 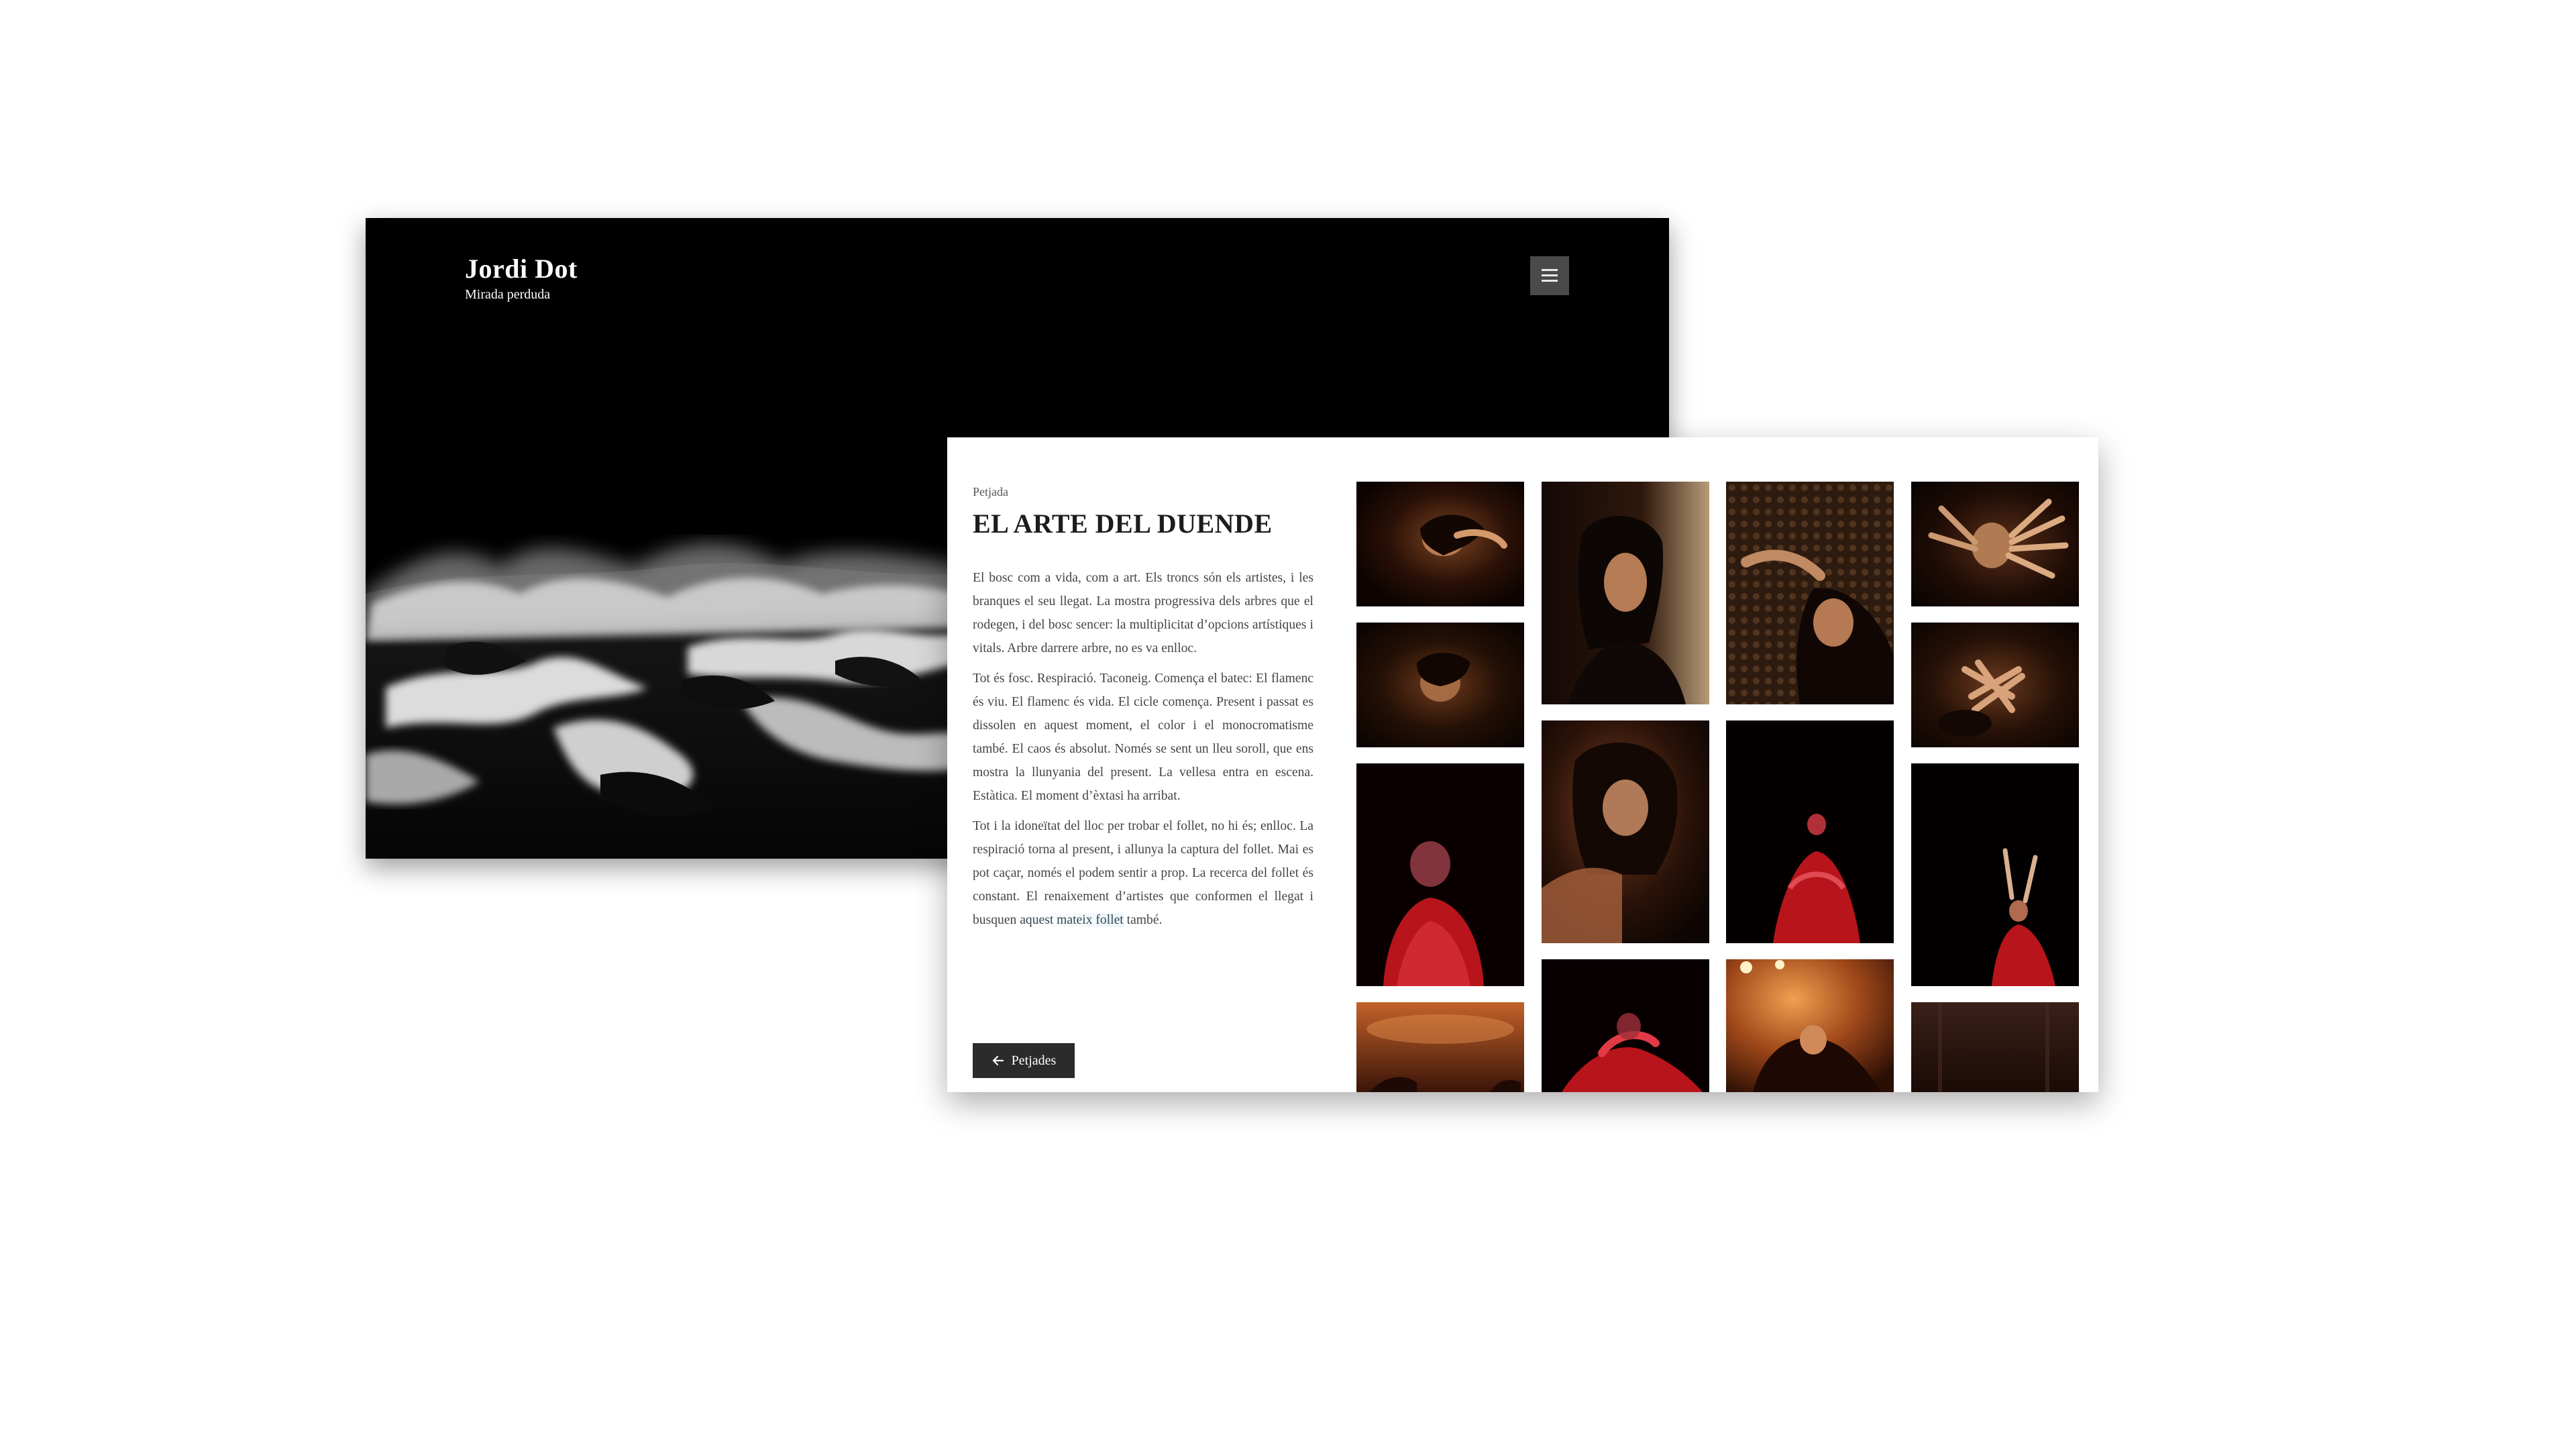 I want to click on site-brand: Jordi Dot Mirada perduda, so click(x=521, y=278).